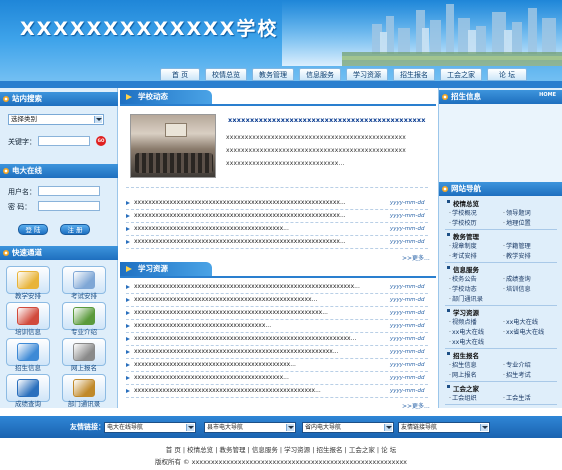 The height and width of the screenshot is (470, 562). Describe the element at coordinates (265, 450) in the screenshot. I see `footer-link: 信息服务` at that location.